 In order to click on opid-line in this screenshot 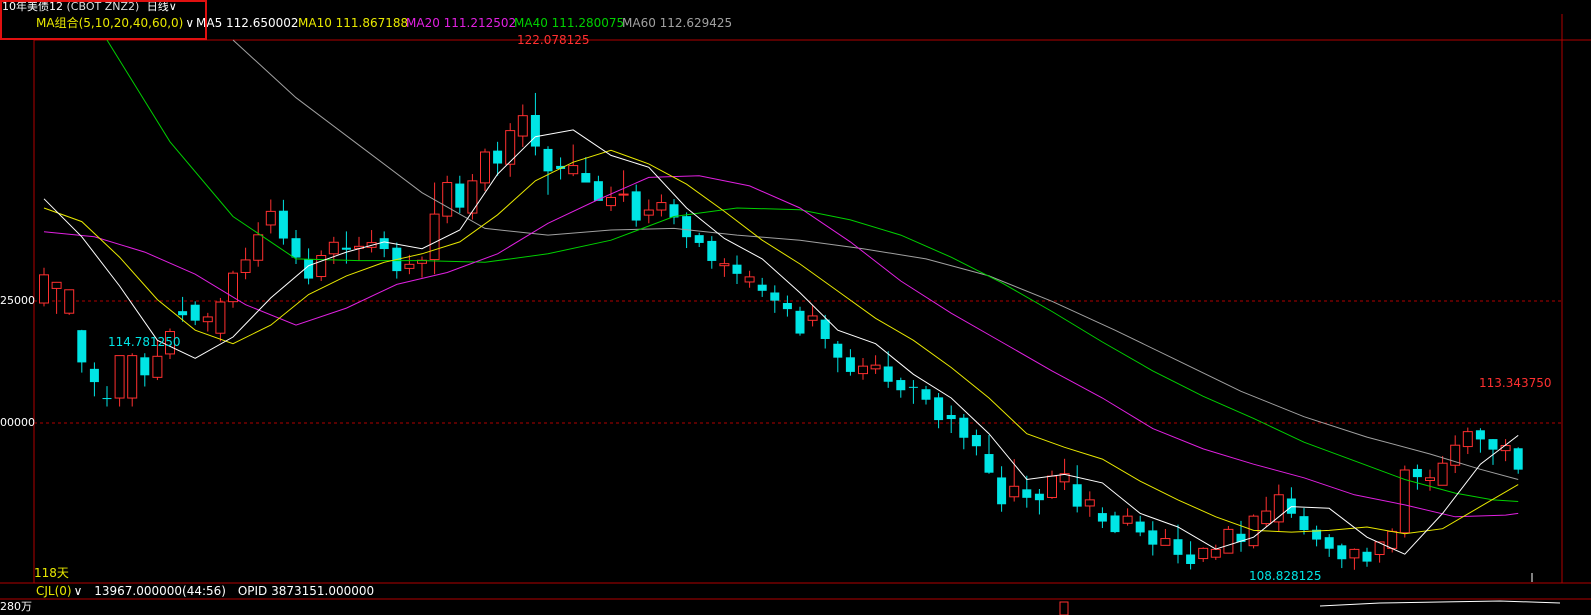, I will do `click(1440, 603)`.